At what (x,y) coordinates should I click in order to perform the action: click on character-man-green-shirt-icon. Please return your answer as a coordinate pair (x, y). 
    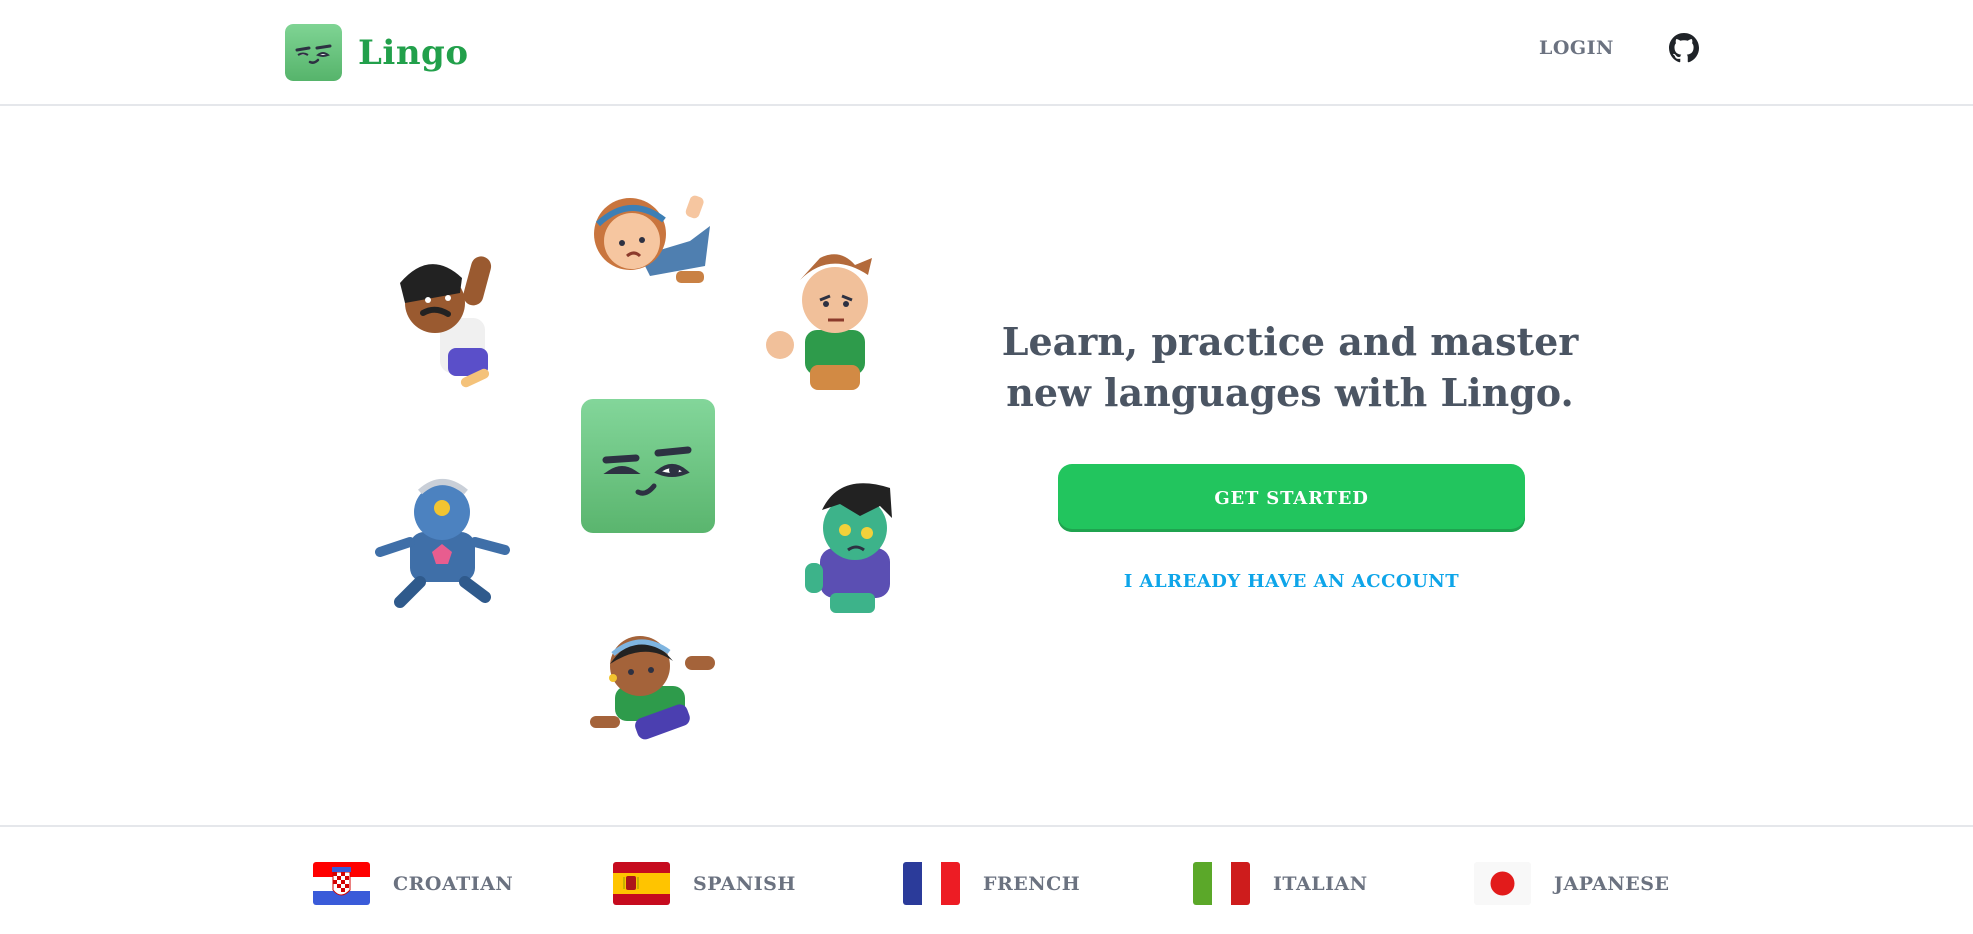
    Looking at the image, I should click on (835, 322).